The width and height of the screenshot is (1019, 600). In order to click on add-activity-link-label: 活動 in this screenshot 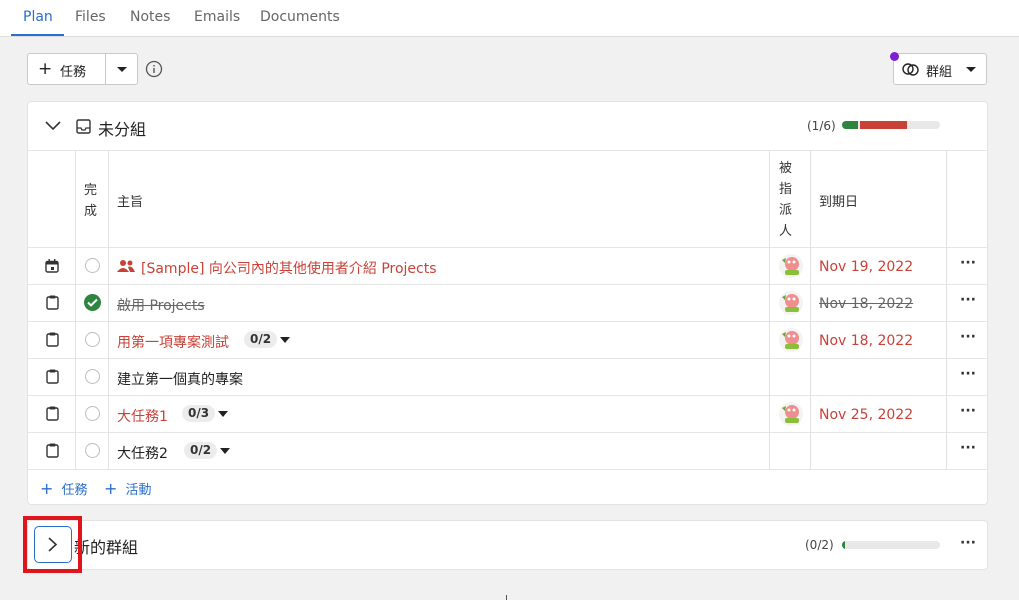, I will do `click(138, 490)`.